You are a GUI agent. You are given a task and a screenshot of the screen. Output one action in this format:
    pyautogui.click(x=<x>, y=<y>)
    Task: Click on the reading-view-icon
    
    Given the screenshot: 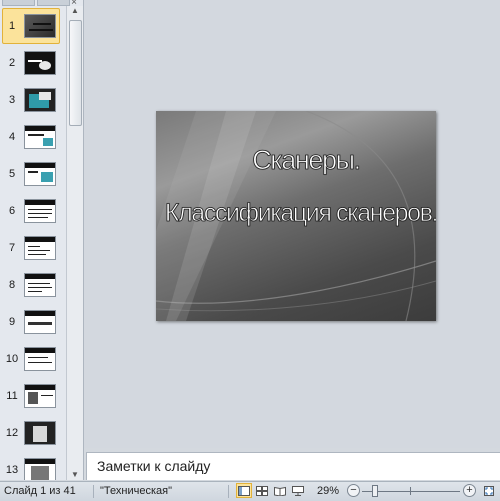 What is the action you would take?
    pyautogui.click(x=280, y=491)
    